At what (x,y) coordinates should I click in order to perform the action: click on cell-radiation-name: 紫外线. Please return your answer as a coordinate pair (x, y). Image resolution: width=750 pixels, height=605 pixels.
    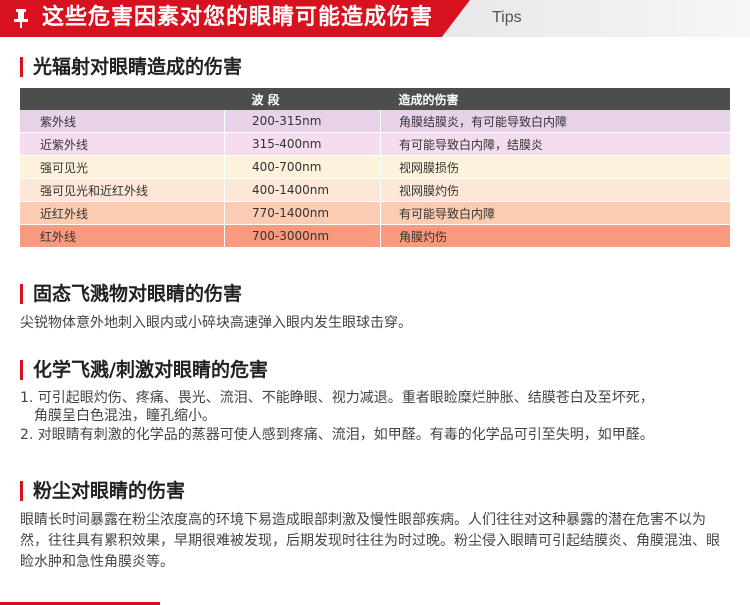
    Looking at the image, I should click on (122, 121).